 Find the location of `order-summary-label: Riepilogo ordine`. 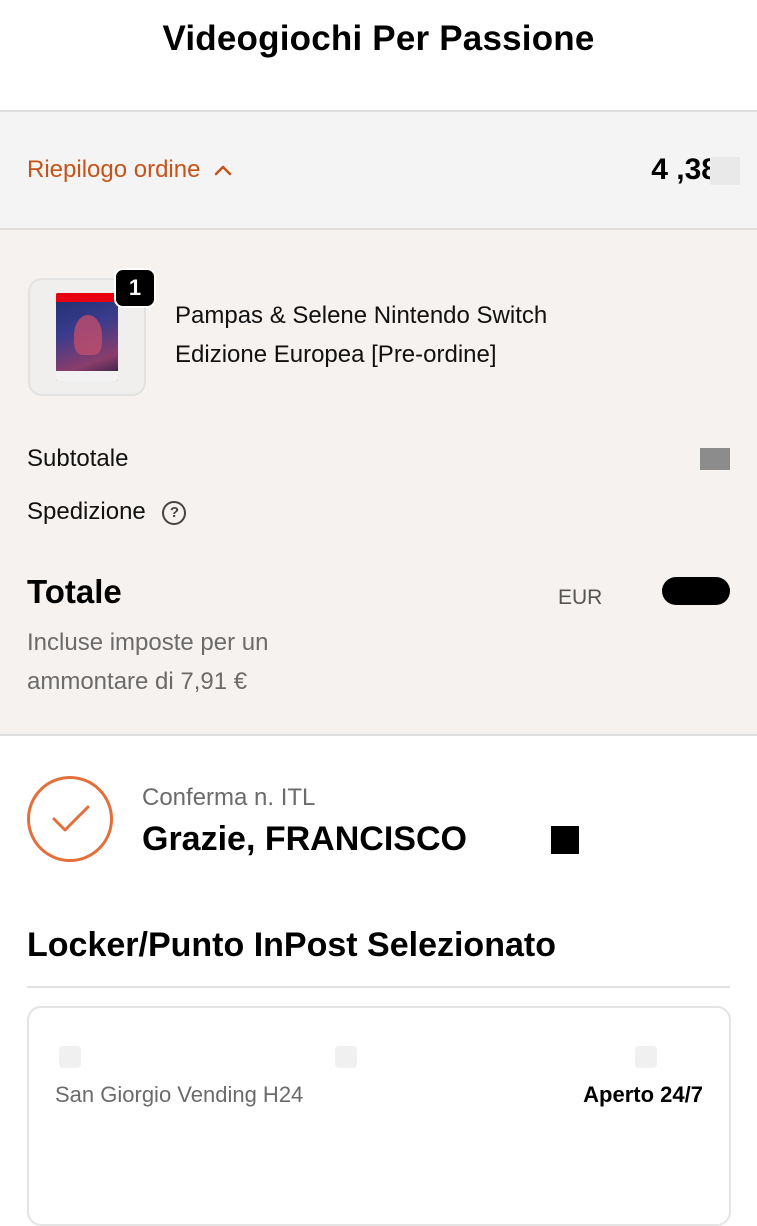

order-summary-label: Riepilogo ordine is located at coordinates (114, 169).